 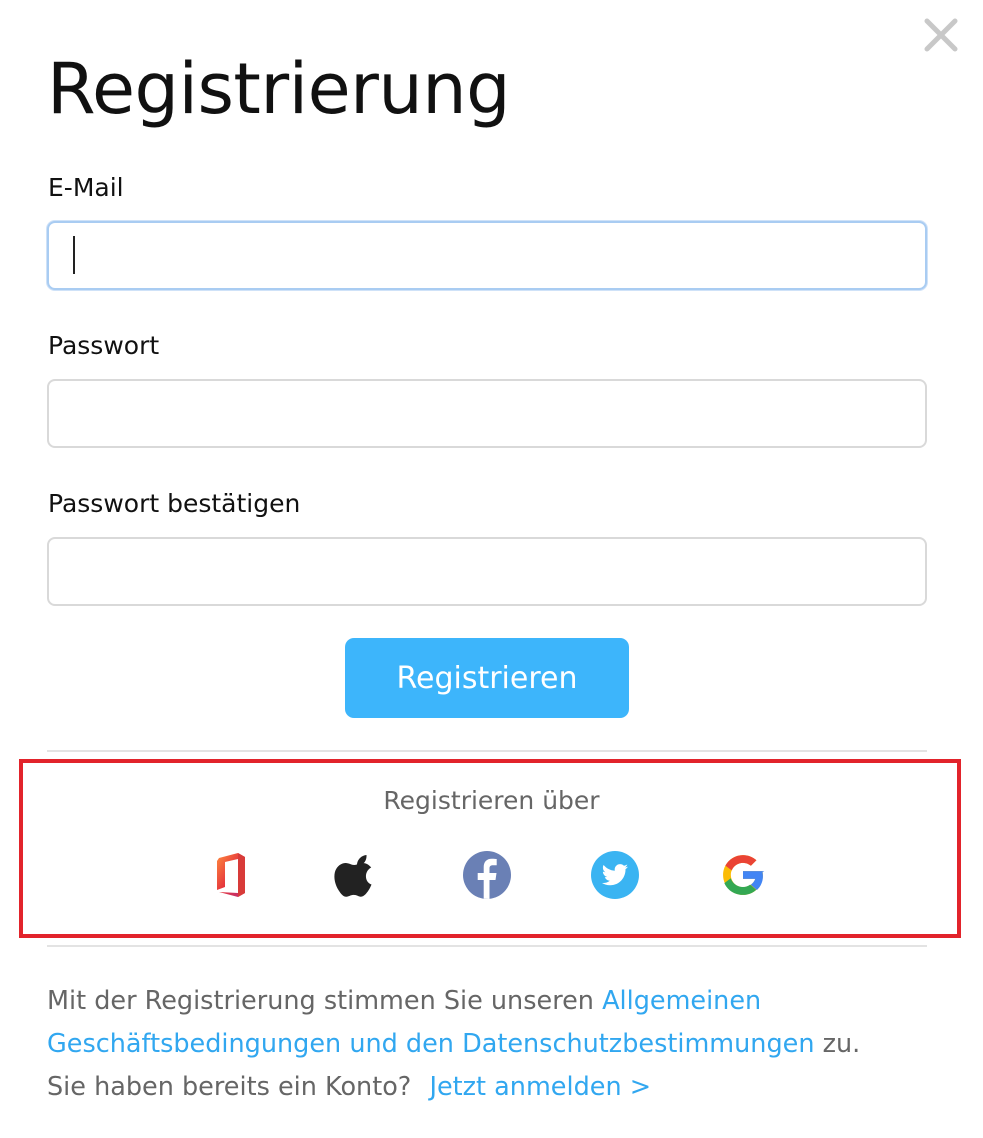 I want to click on terms-suffix: zu., so click(x=837, y=1044).